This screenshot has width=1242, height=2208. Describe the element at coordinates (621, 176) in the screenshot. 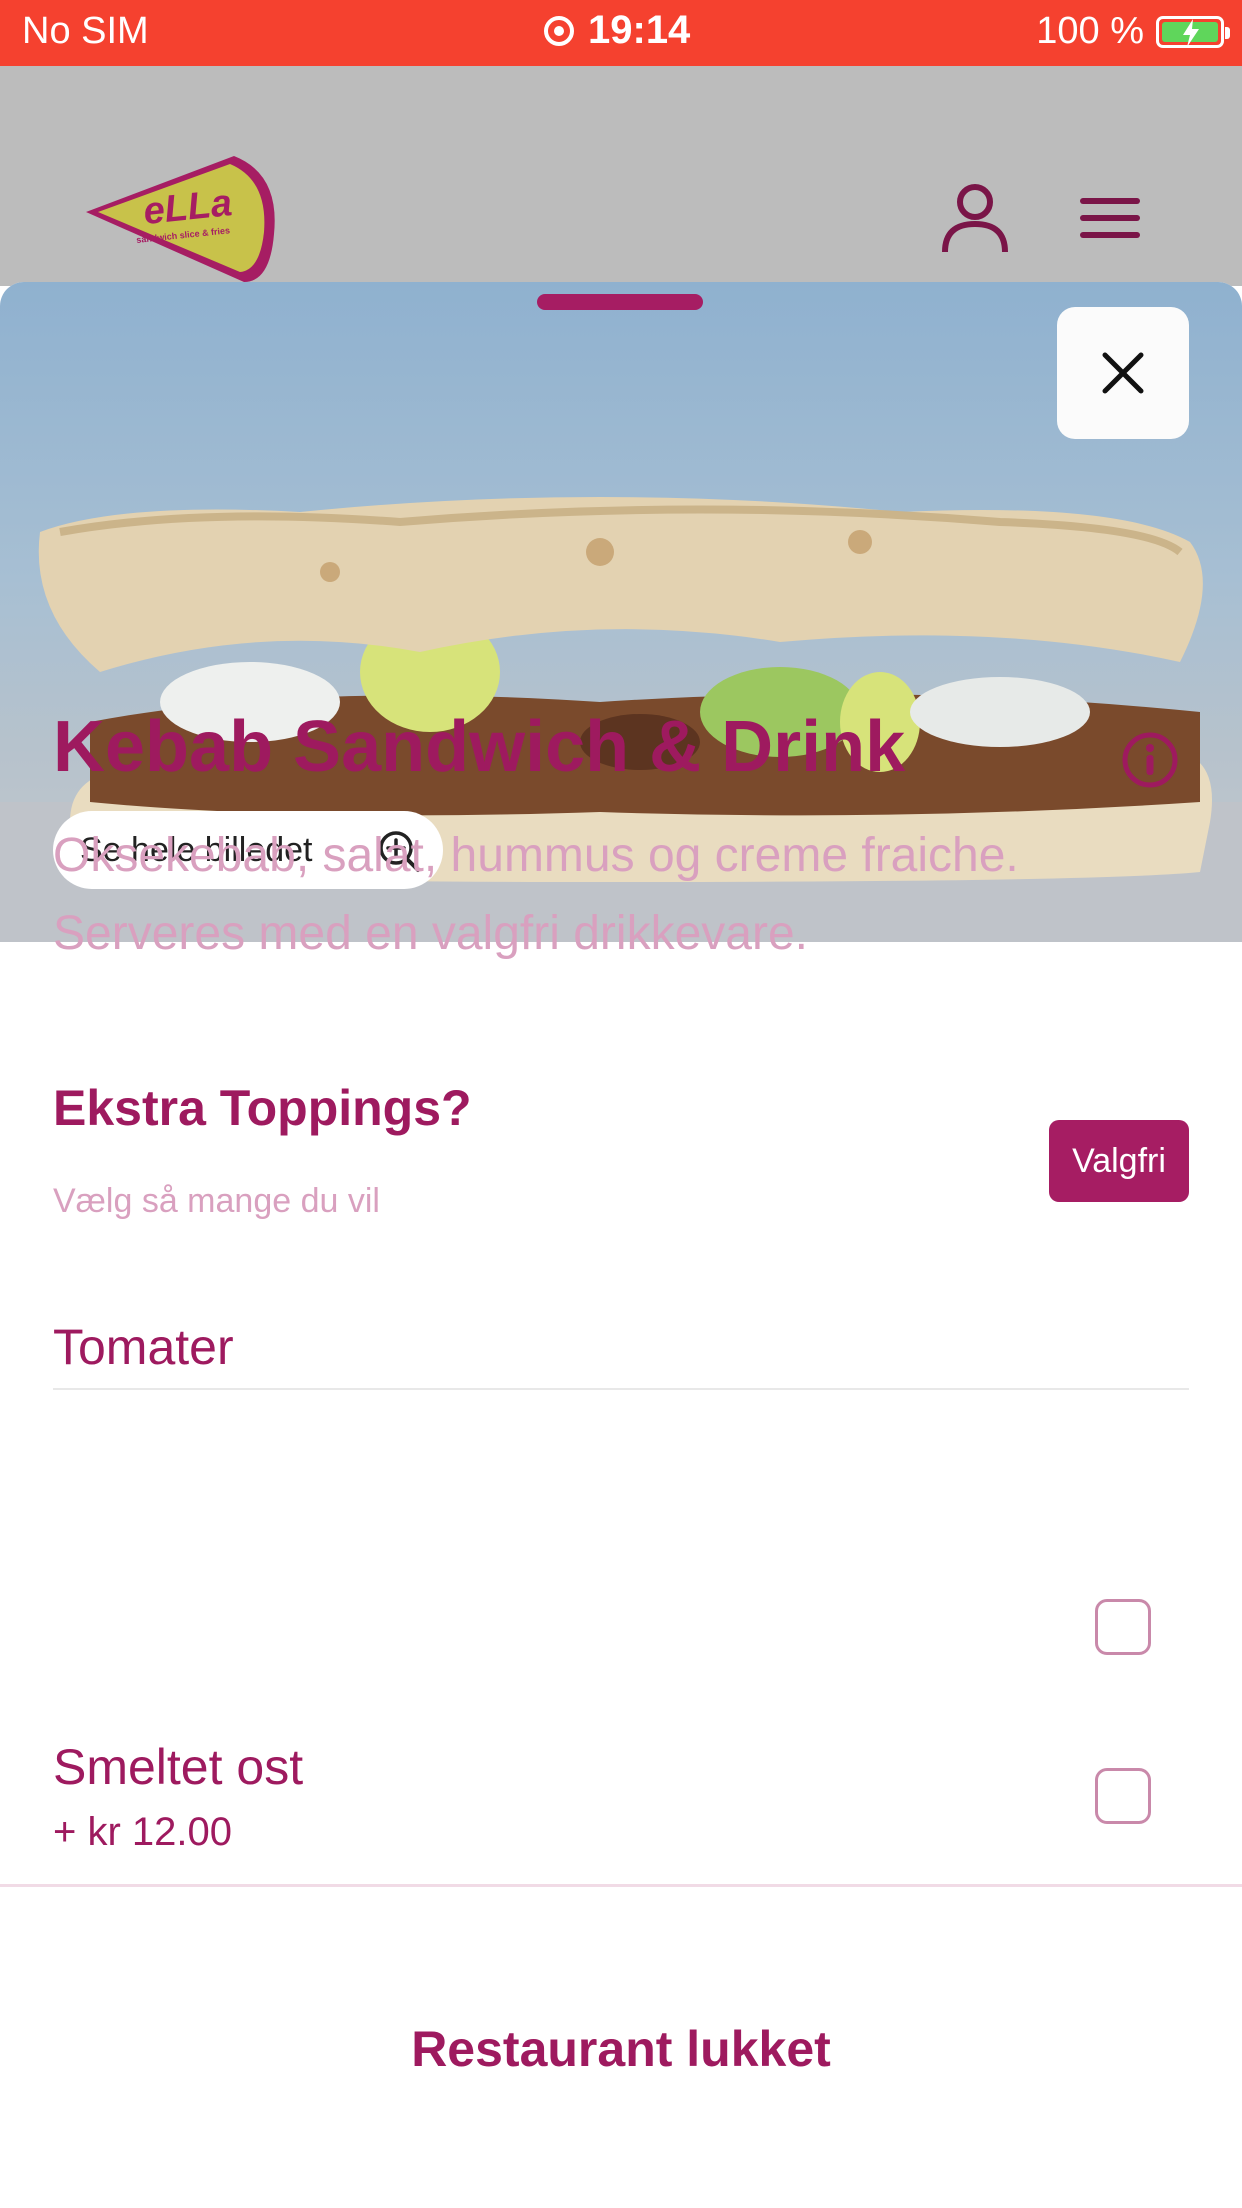

I see `app-header: eLLa sandwich slice & fries` at that location.